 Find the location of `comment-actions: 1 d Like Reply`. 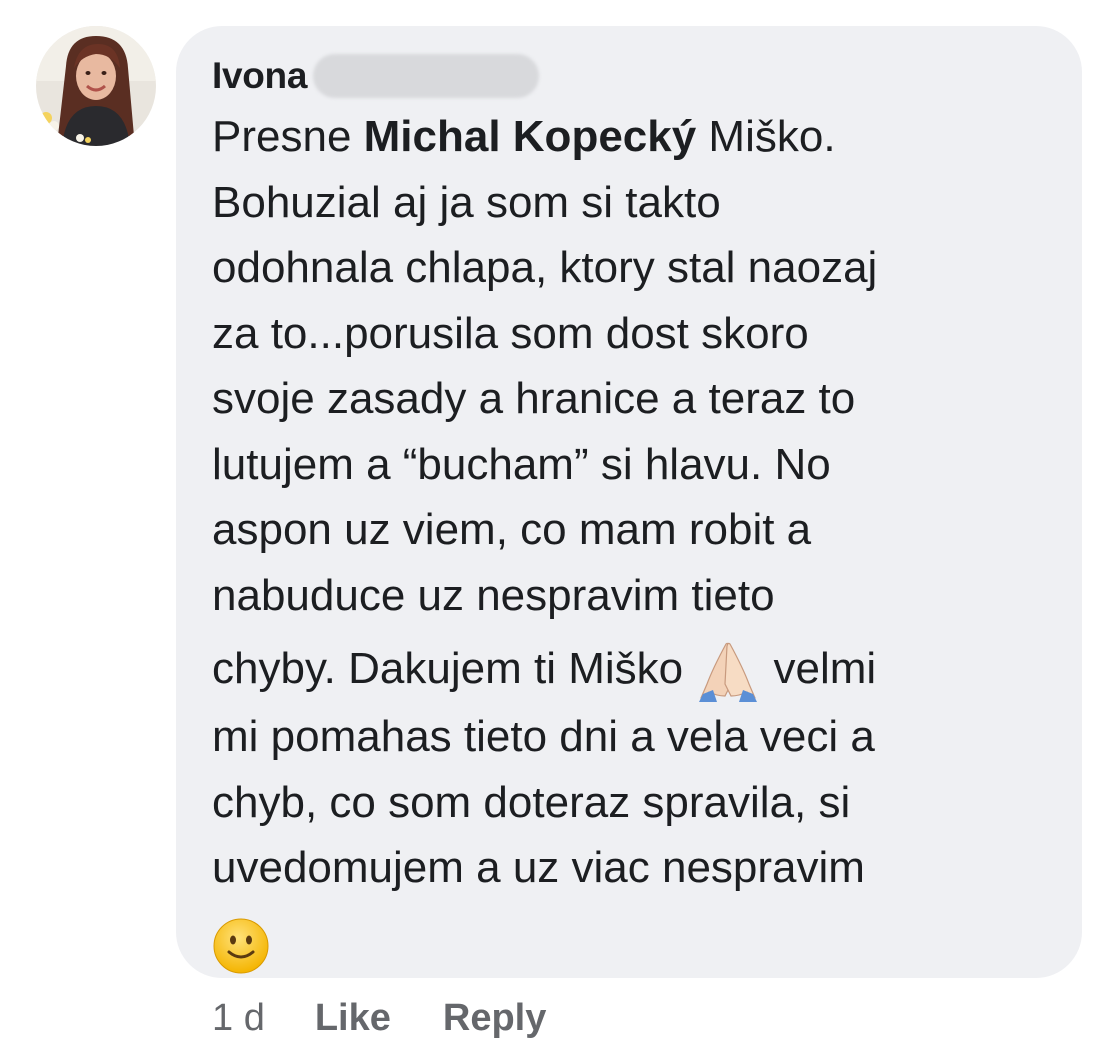

comment-actions: 1 d Like Reply is located at coordinates (379, 1018).